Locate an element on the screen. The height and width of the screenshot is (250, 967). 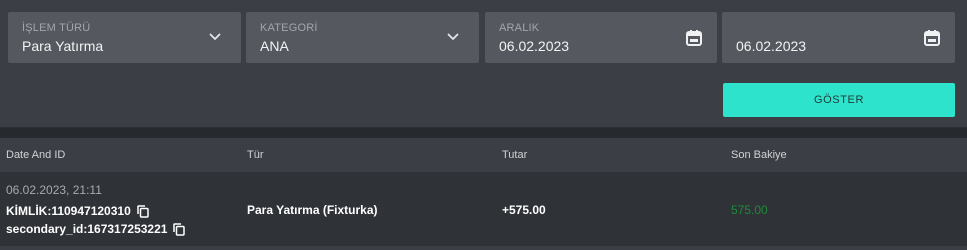
secondary-id-value: secondary_id:167317253221 is located at coordinates (87, 229).